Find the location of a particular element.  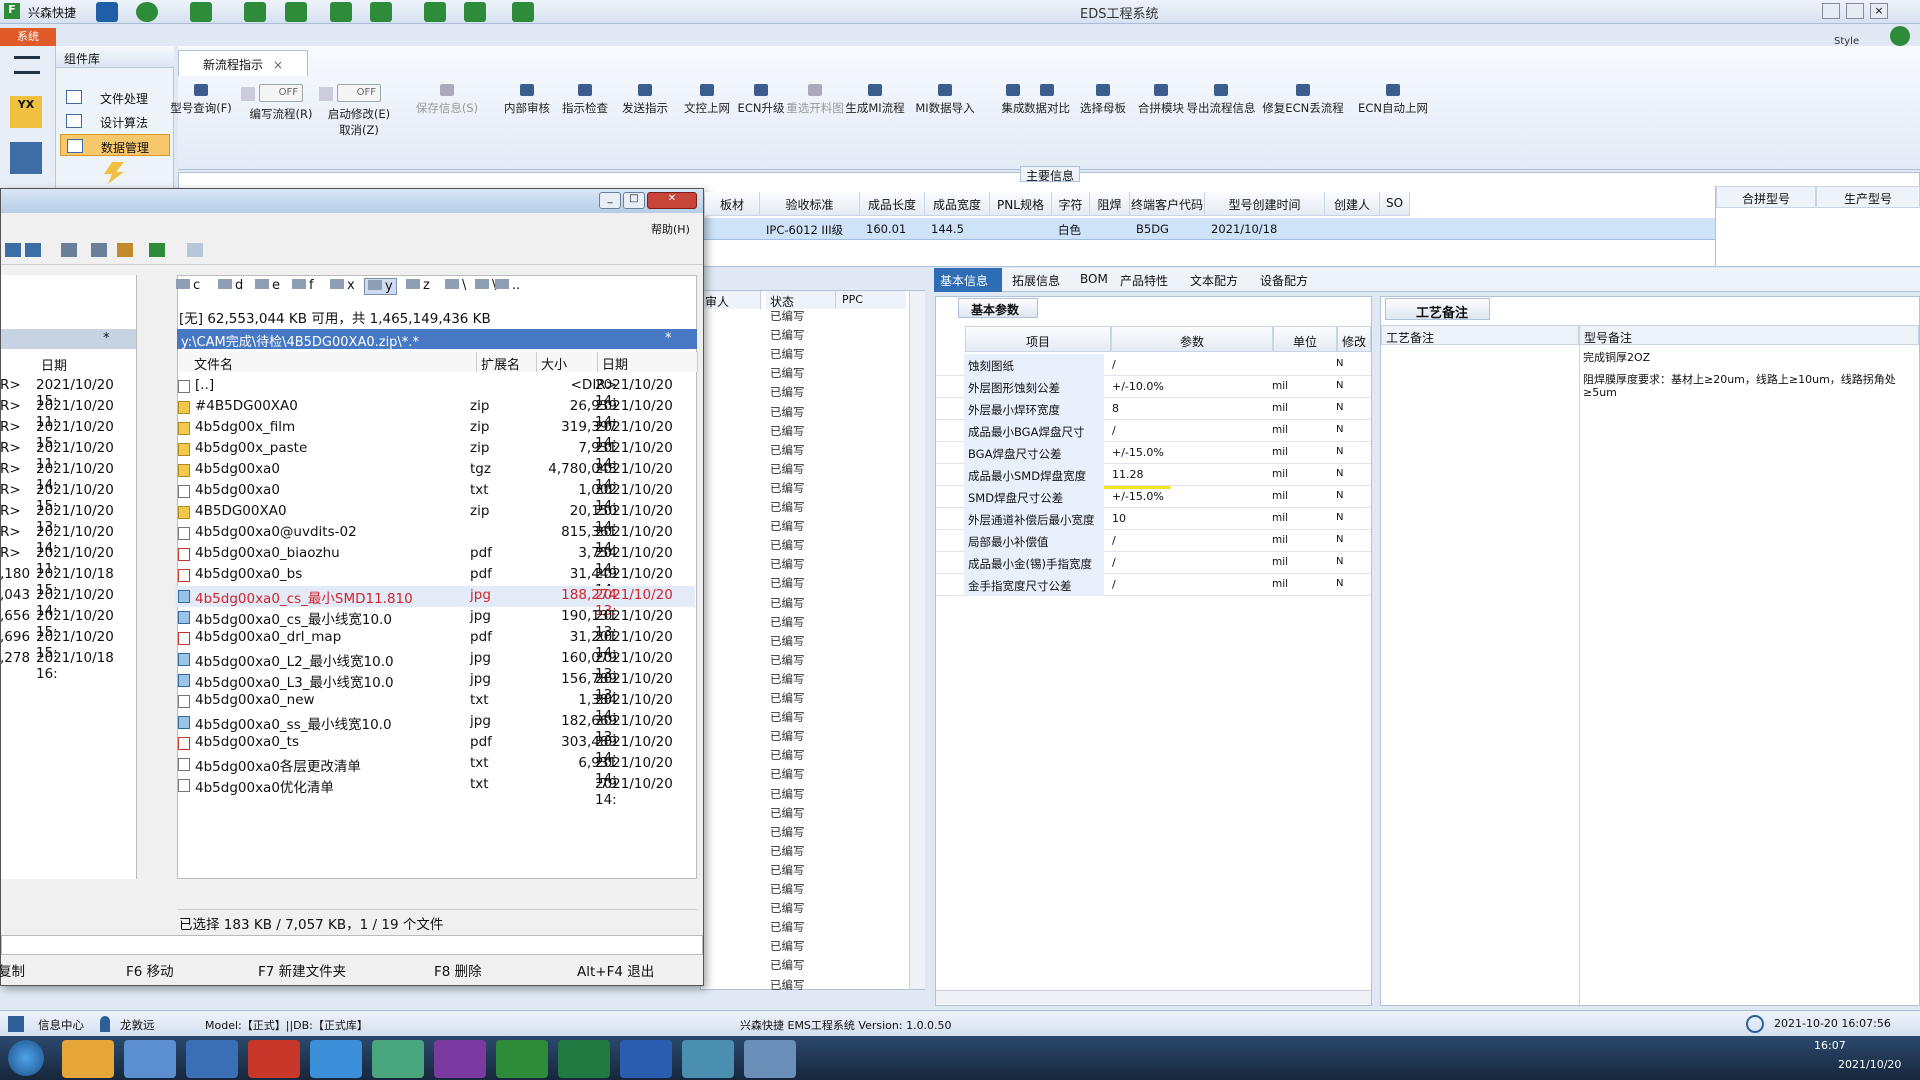

file-row: 4b5dg00xa0_biaozhu pdf 3,754 2021/10/20 14: is located at coordinates (435, 560).